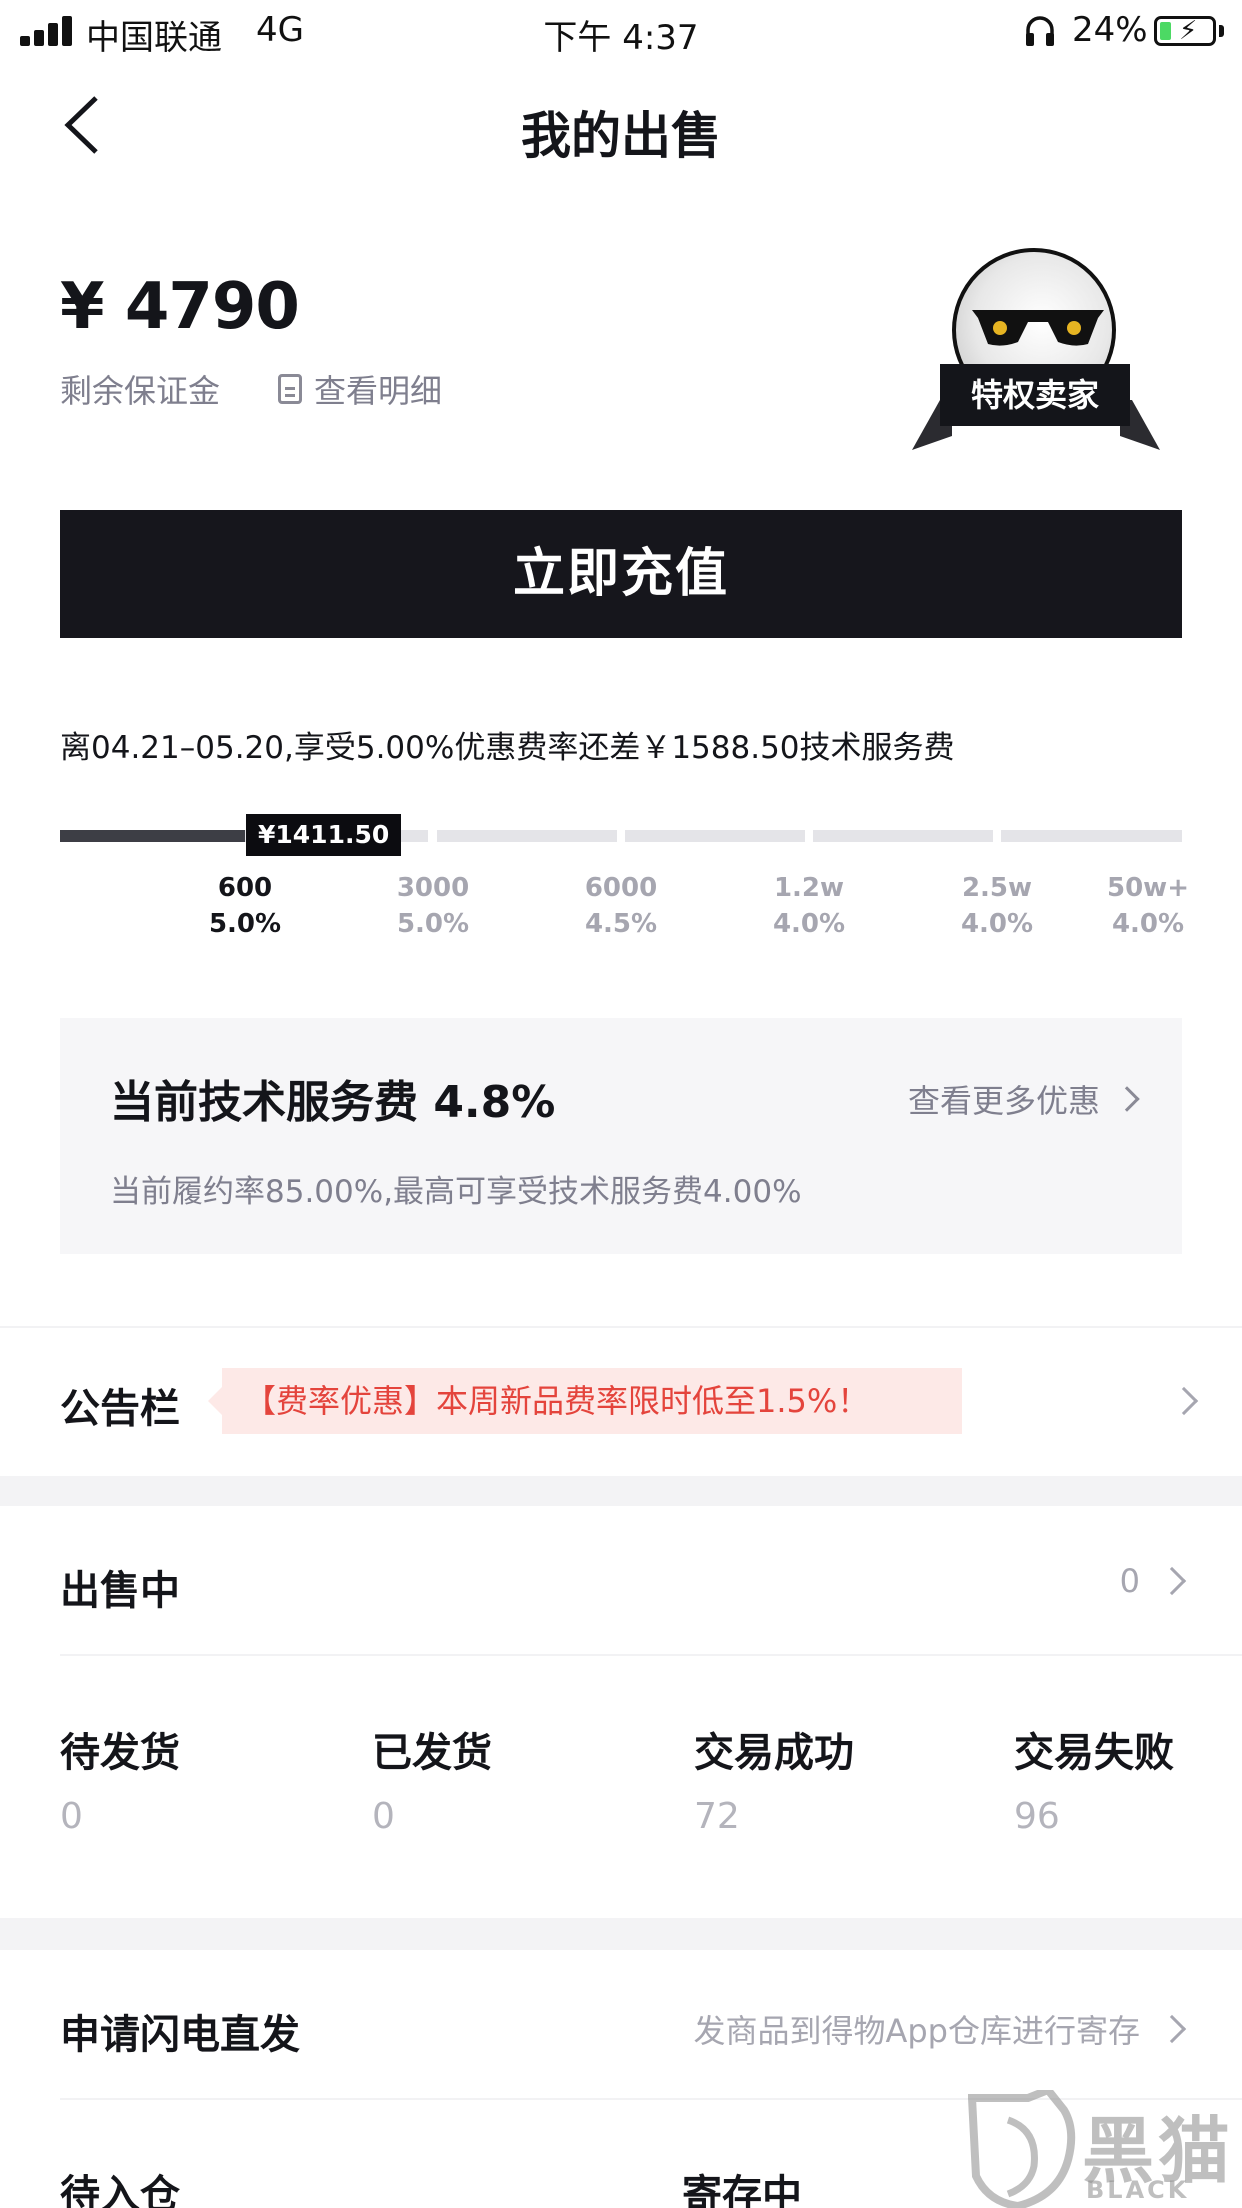  What do you see at coordinates (621, 888) in the screenshot?
I see `tier-threshold: 6000` at bounding box center [621, 888].